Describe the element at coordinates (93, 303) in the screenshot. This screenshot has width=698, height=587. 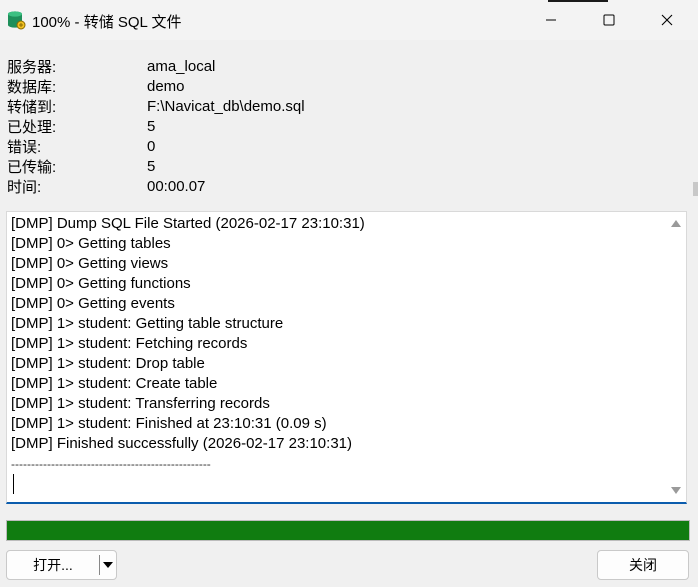
I see `log-line: [DMP] 0> Getting events` at that location.